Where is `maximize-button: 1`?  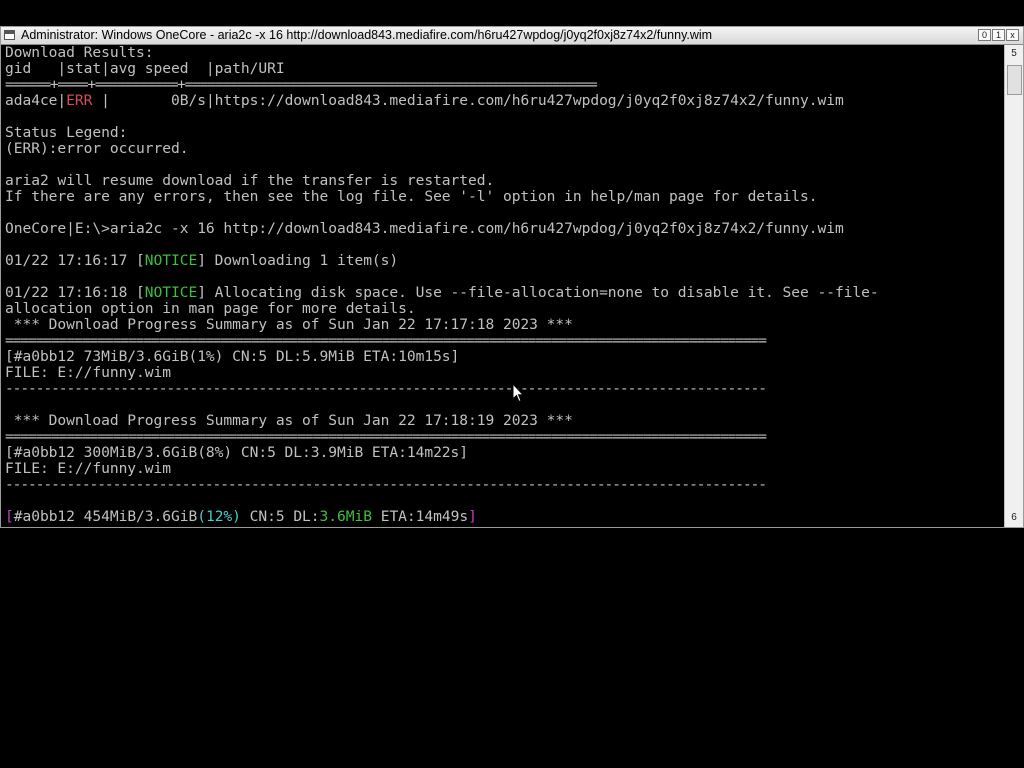 maximize-button: 1 is located at coordinates (998, 35).